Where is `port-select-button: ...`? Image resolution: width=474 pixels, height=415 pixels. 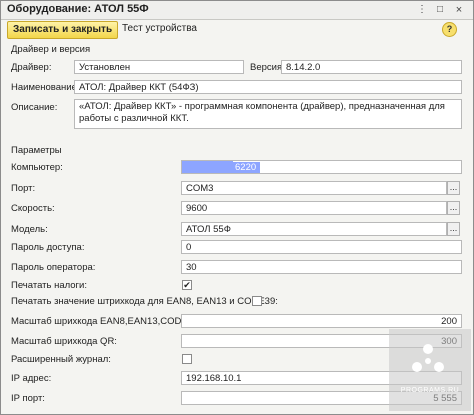
port-select-button: ... is located at coordinates (453, 188).